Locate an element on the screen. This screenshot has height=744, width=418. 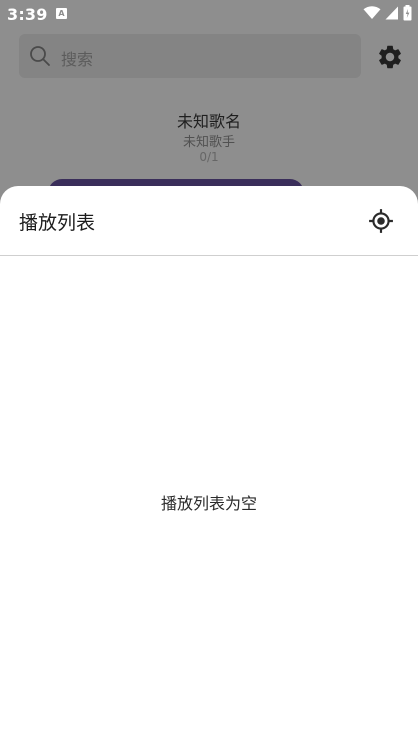
search-bar: 搜索 is located at coordinates (190, 56).